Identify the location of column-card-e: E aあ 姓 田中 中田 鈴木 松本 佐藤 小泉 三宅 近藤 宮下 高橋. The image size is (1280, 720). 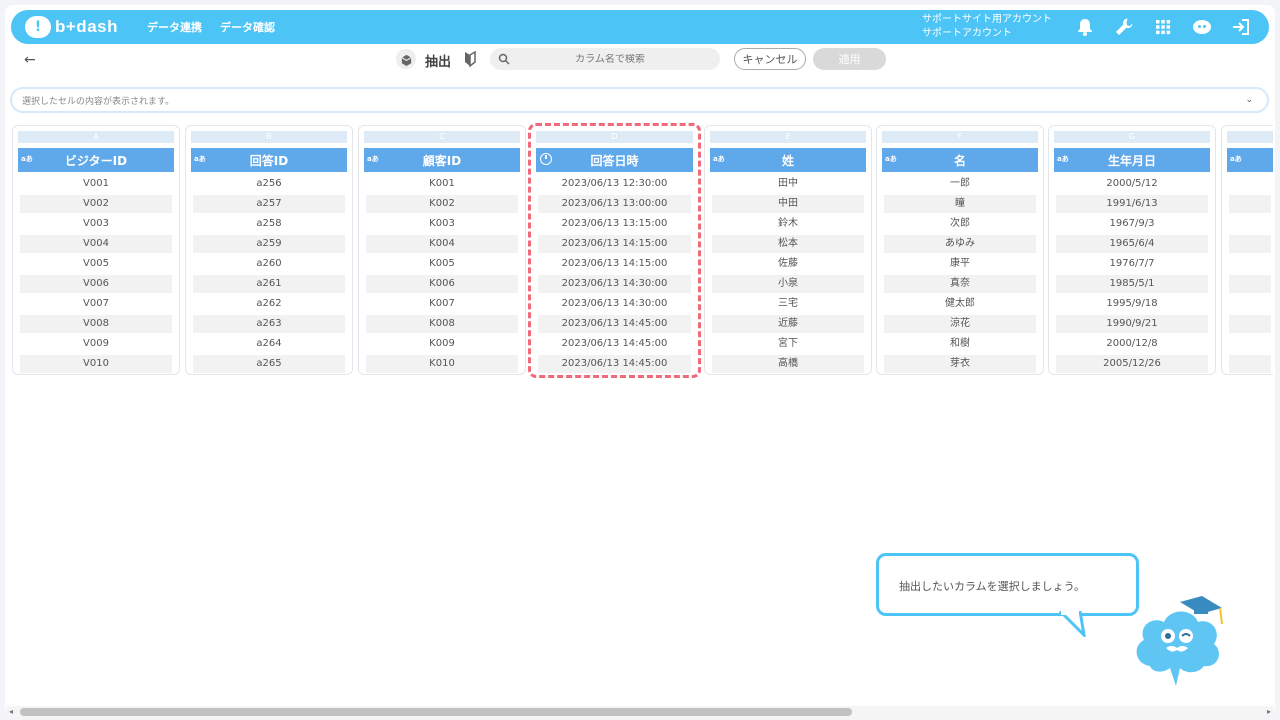
(788, 250).